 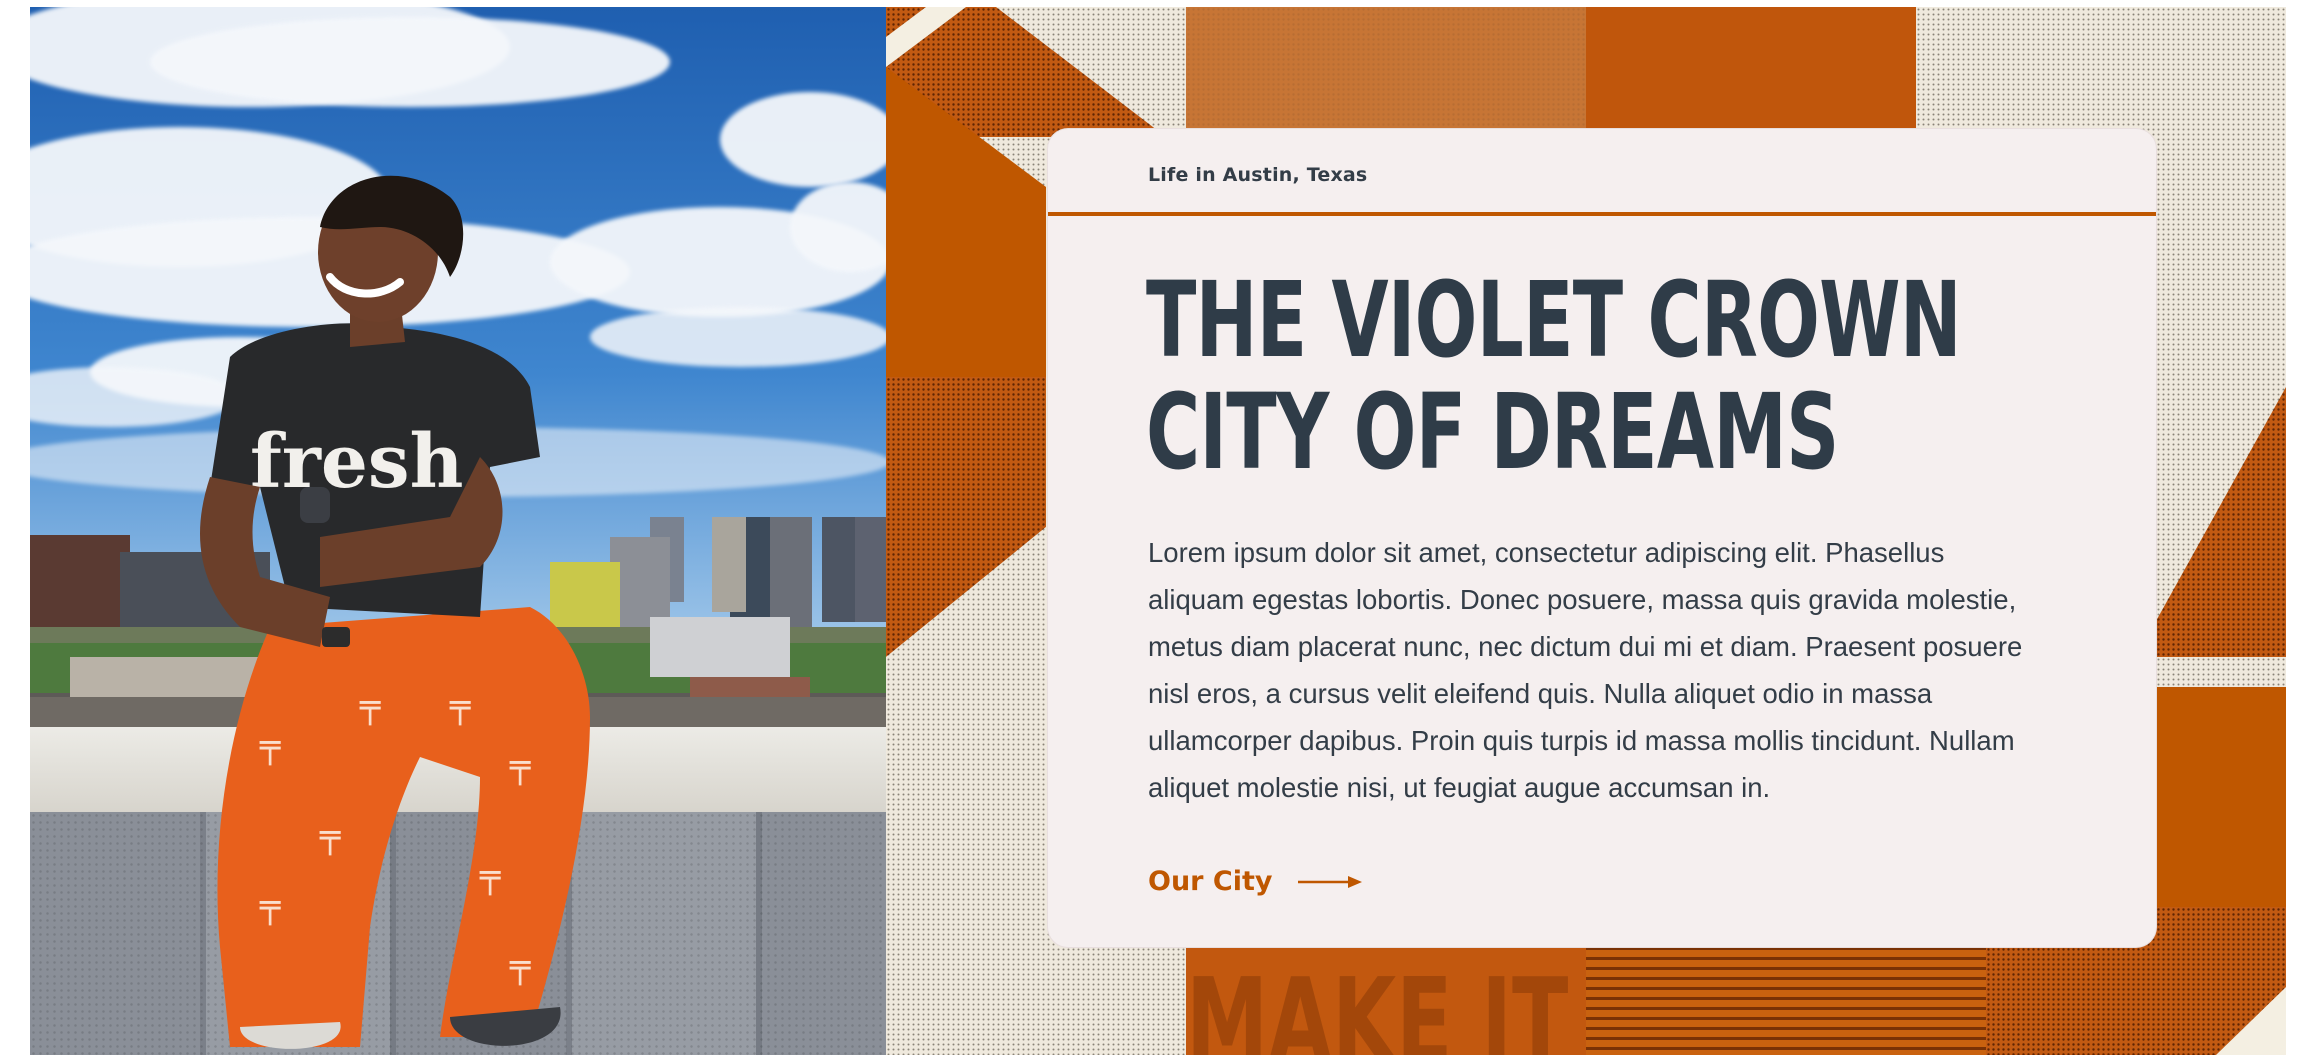 What do you see at coordinates (1377, 1003) in the screenshot?
I see `poster-text: MAKE IT` at bounding box center [1377, 1003].